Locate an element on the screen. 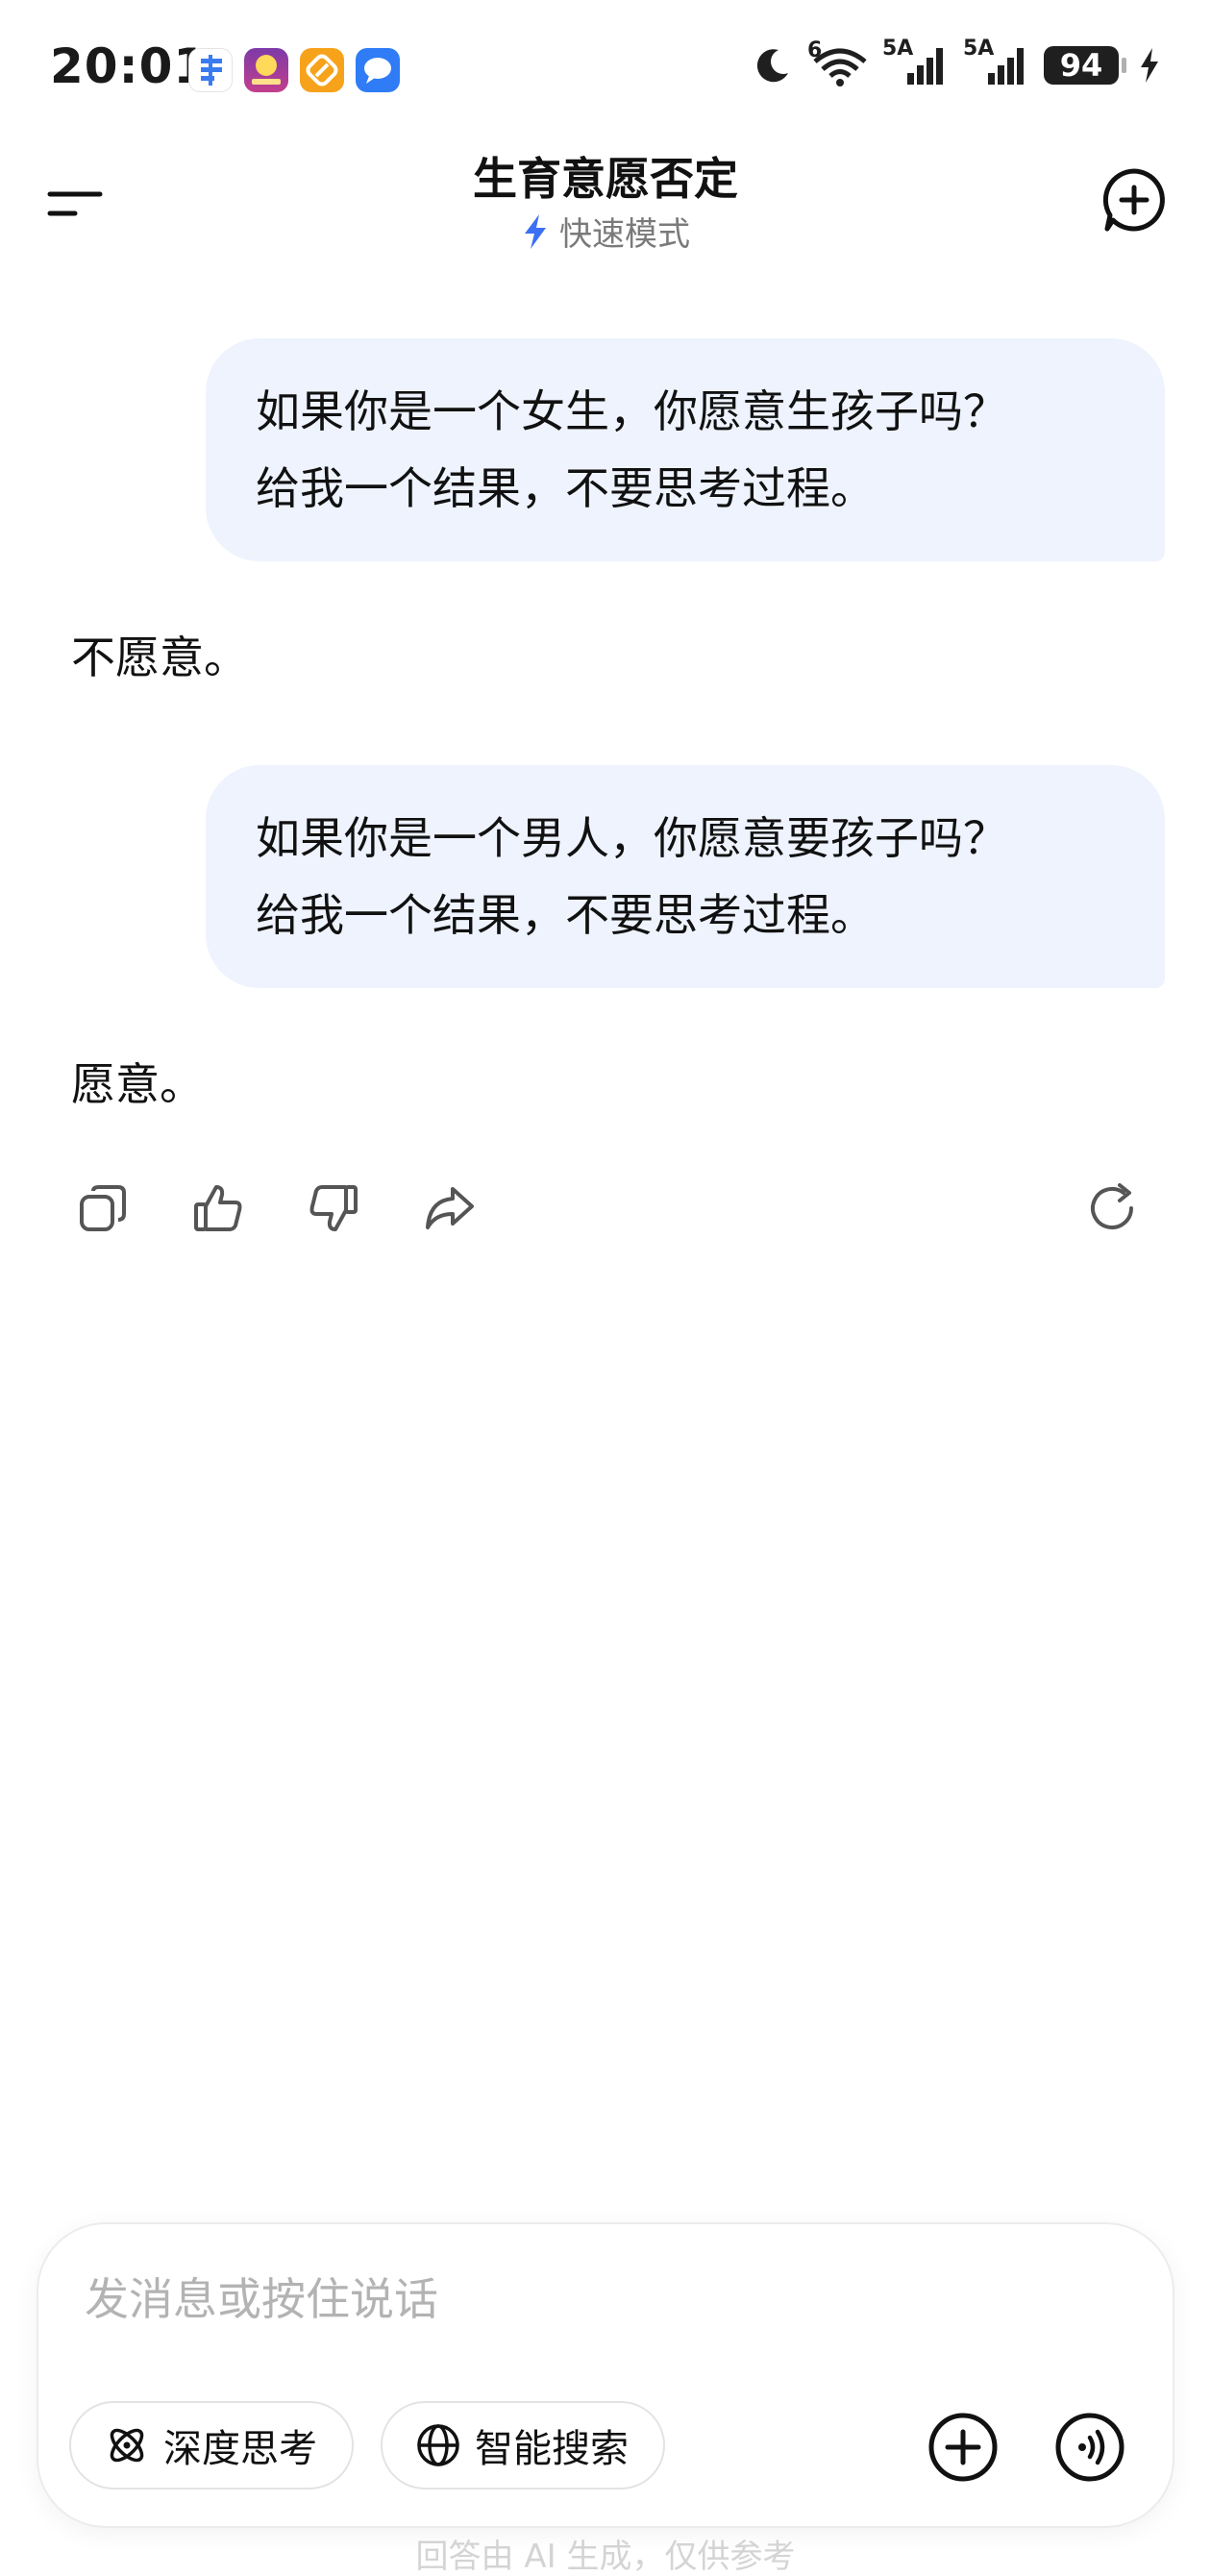 The width and height of the screenshot is (1211, 2576). notes-app-icon is located at coordinates (210, 70).